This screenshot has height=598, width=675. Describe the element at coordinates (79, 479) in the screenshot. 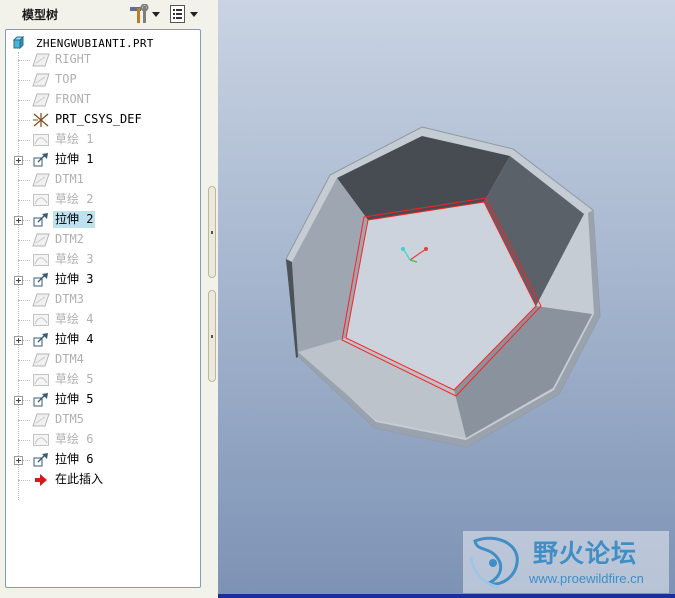

I see `tree-item-label: 在此插入` at that location.